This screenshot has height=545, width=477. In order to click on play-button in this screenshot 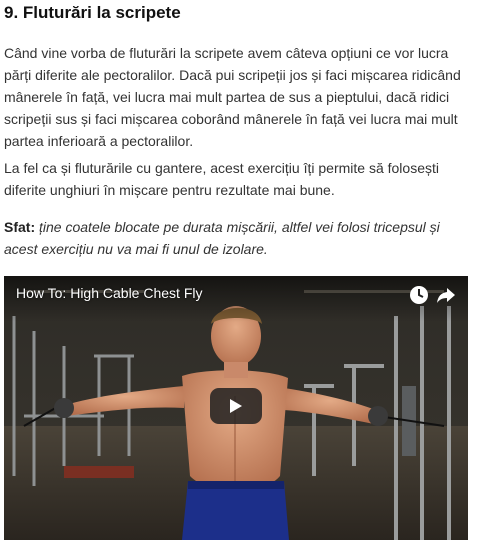, I will do `click(236, 406)`.